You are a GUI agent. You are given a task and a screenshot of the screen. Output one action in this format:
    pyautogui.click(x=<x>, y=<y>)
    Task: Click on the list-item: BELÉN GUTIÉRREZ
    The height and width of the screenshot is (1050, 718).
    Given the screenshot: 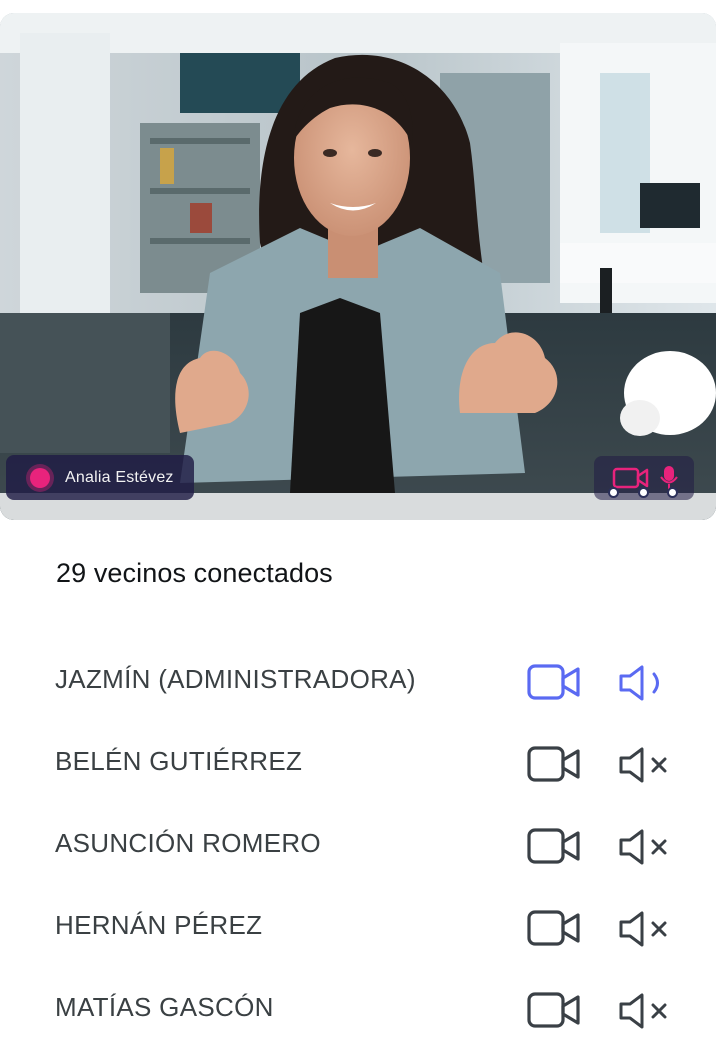 What is the action you would take?
    pyautogui.click(x=359, y=763)
    